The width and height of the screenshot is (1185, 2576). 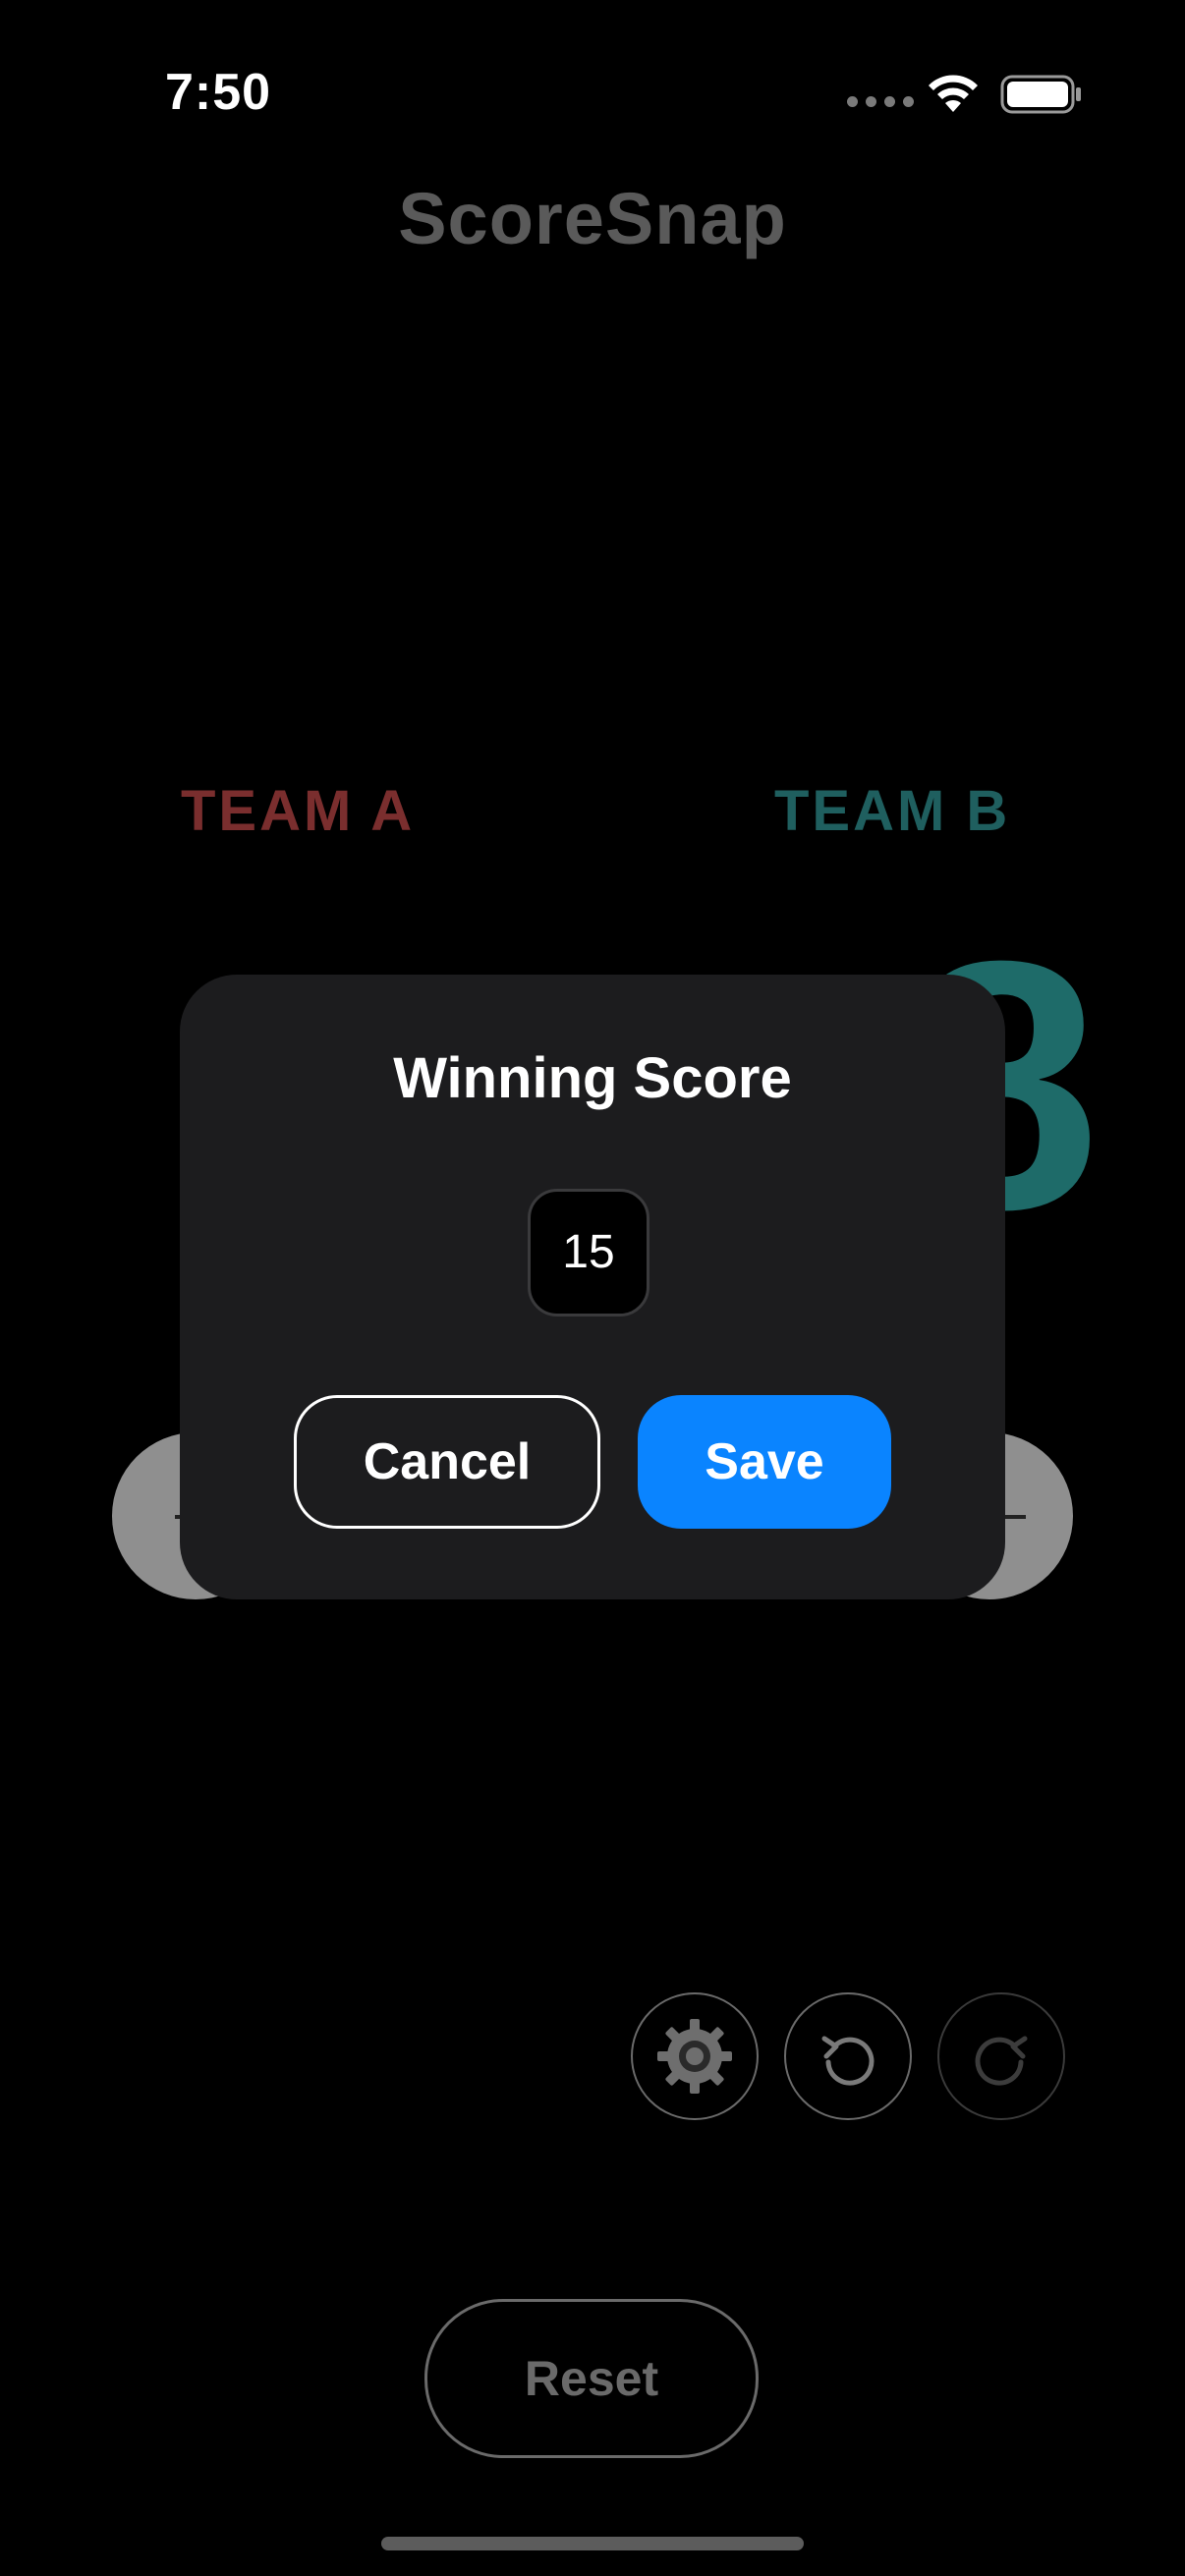 I want to click on settings-button, so click(x=695, y=2056).